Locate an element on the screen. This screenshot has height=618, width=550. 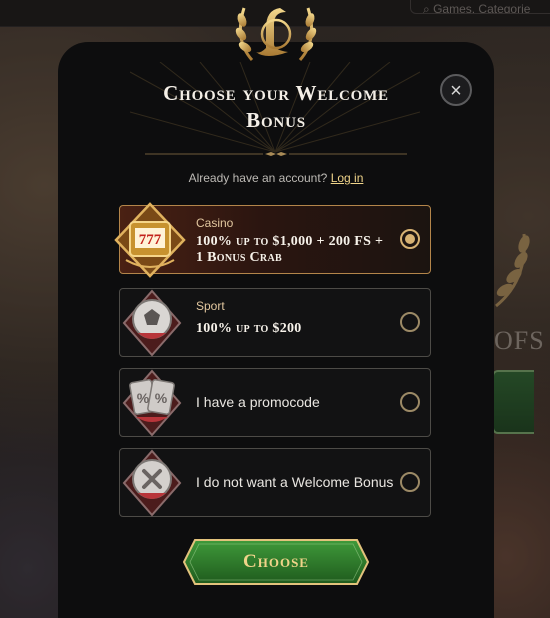
cross-circle-icon is located at coordinates (152, 483).